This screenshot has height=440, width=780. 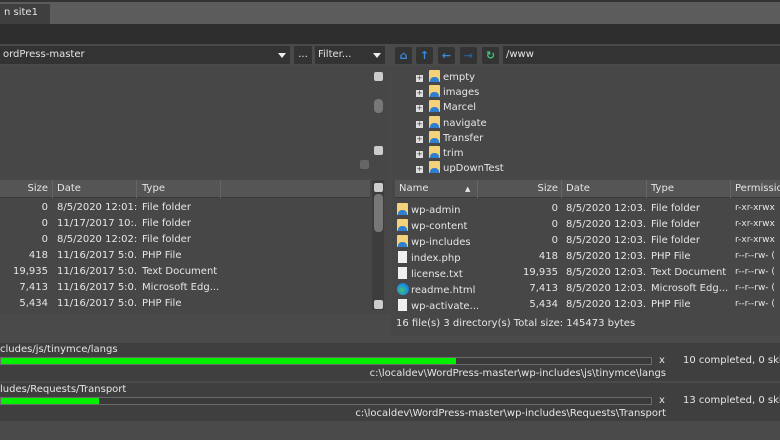 What do you see at coordinates (447, 93) in the screenshot?
I see `tree-item: + images` at bounding box center [447, 93].